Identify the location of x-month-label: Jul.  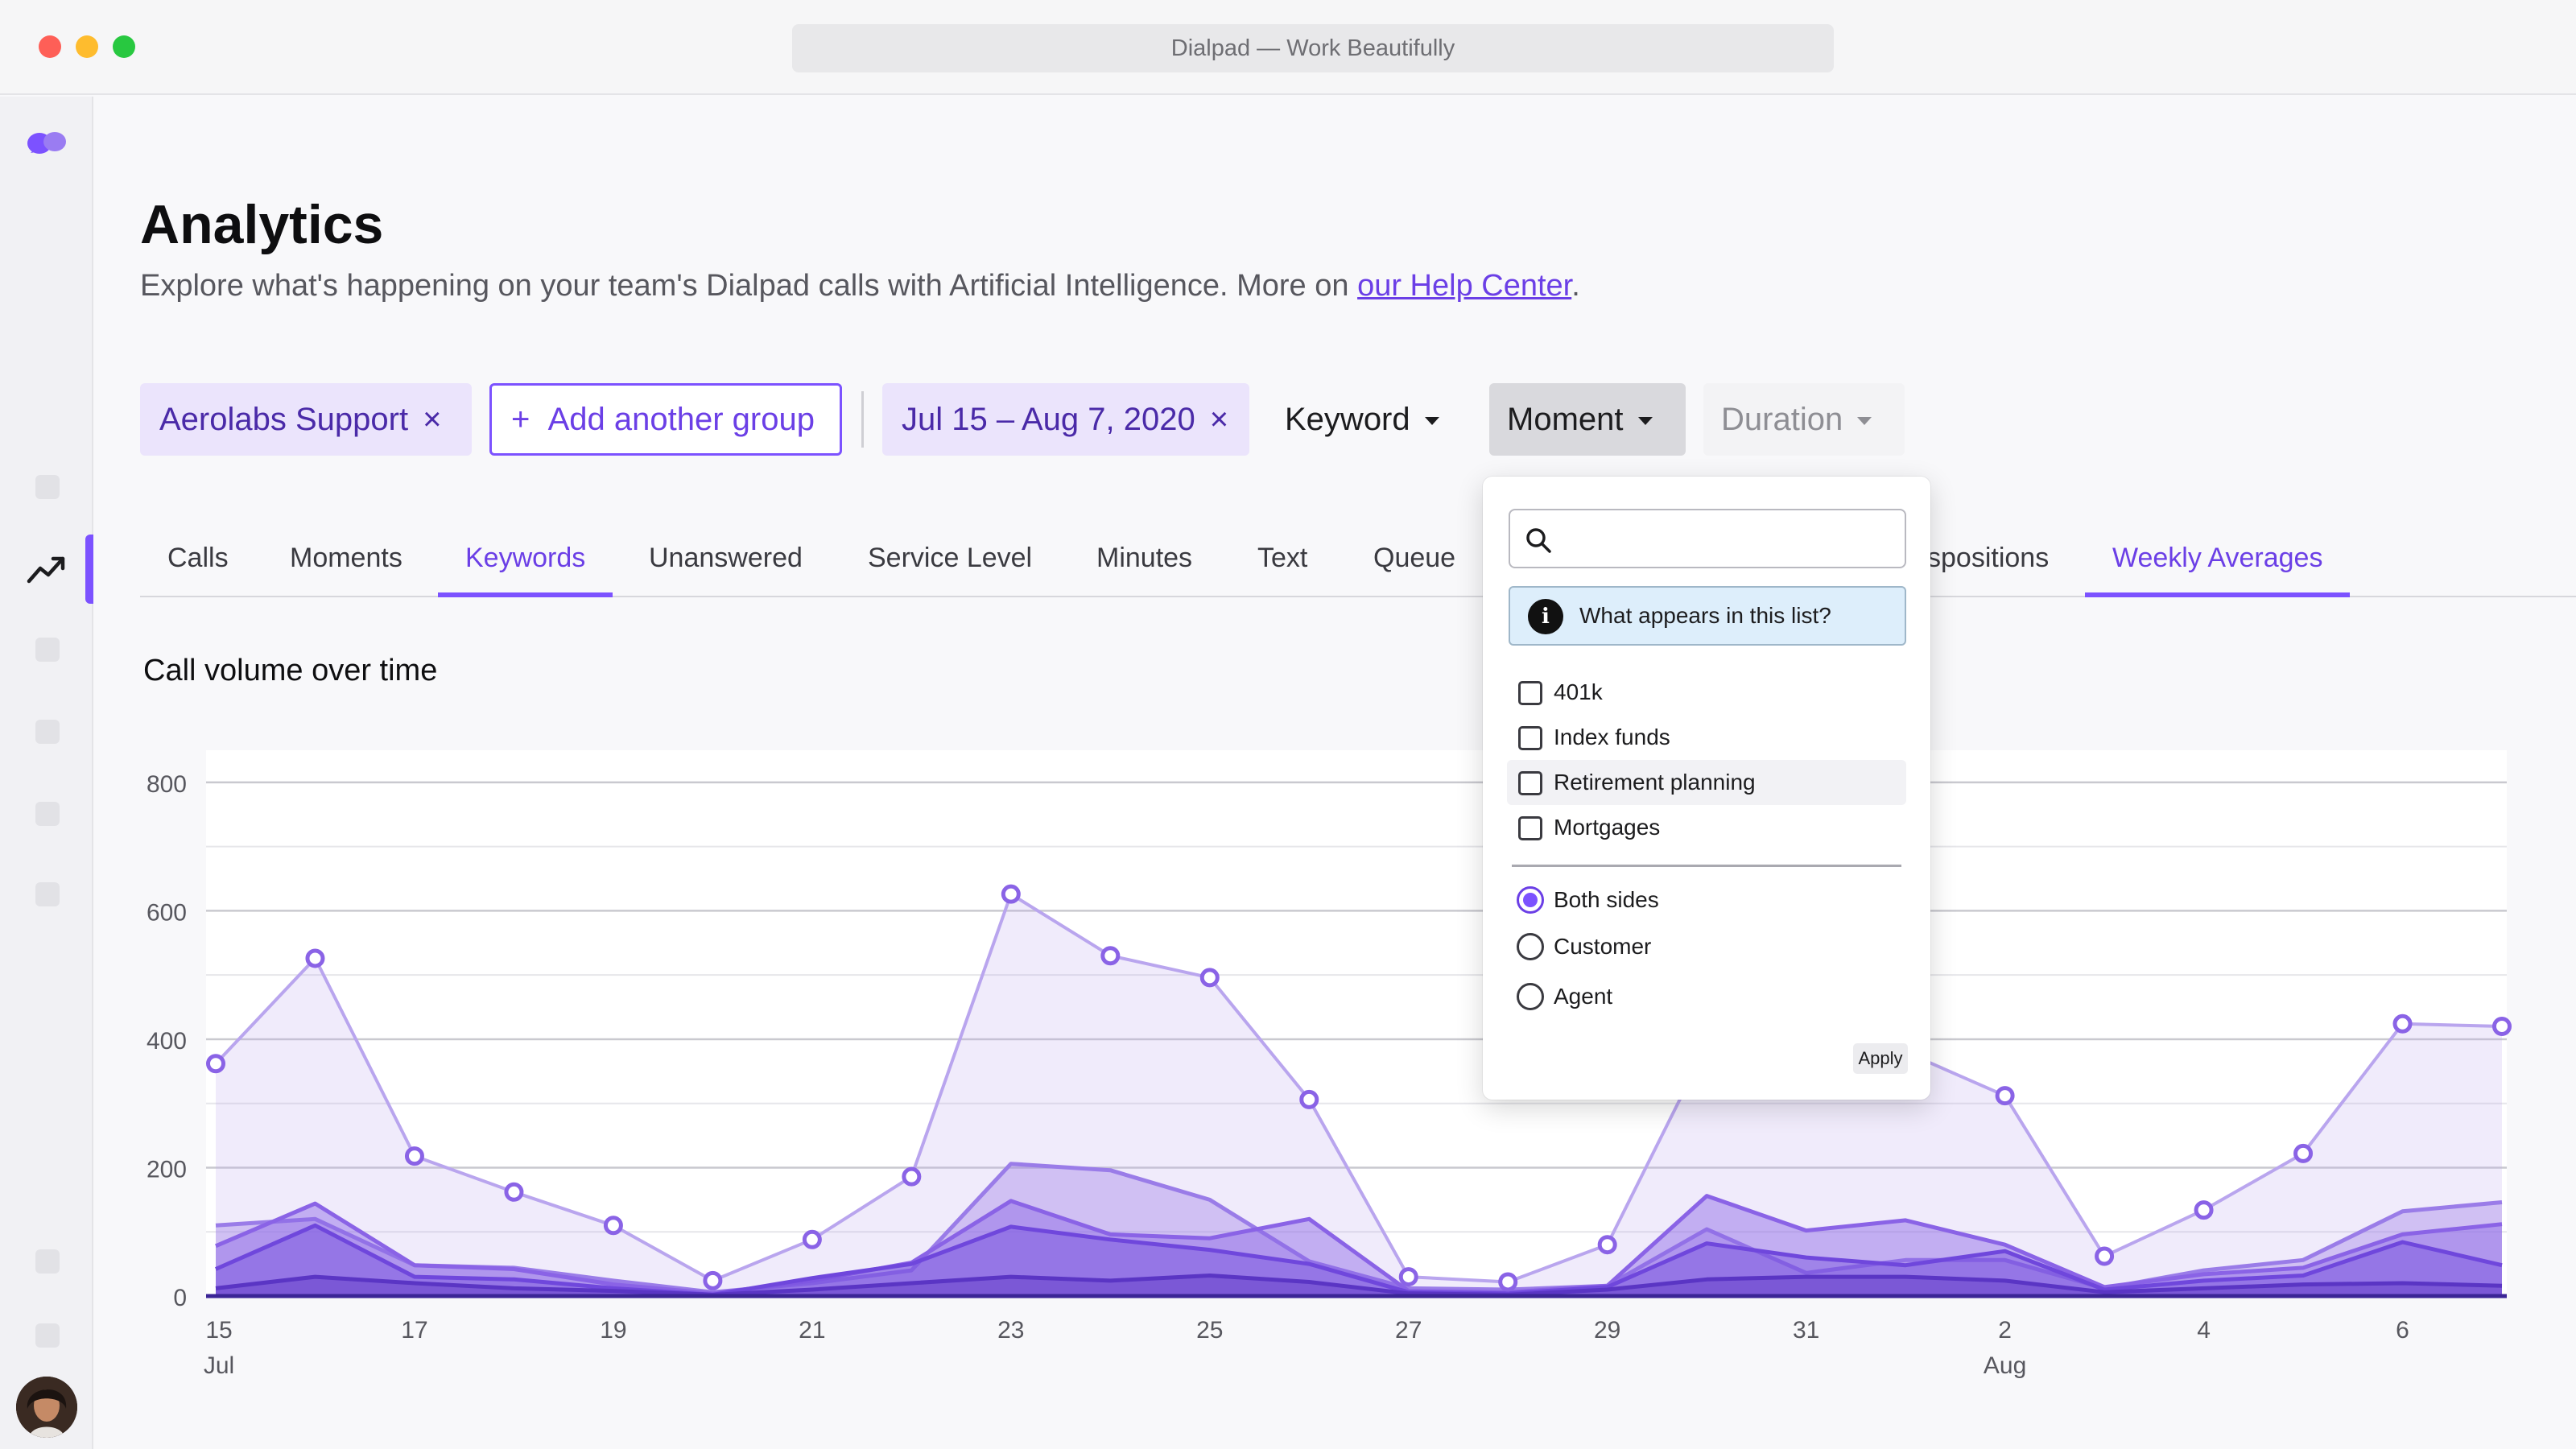
(219, 1365).